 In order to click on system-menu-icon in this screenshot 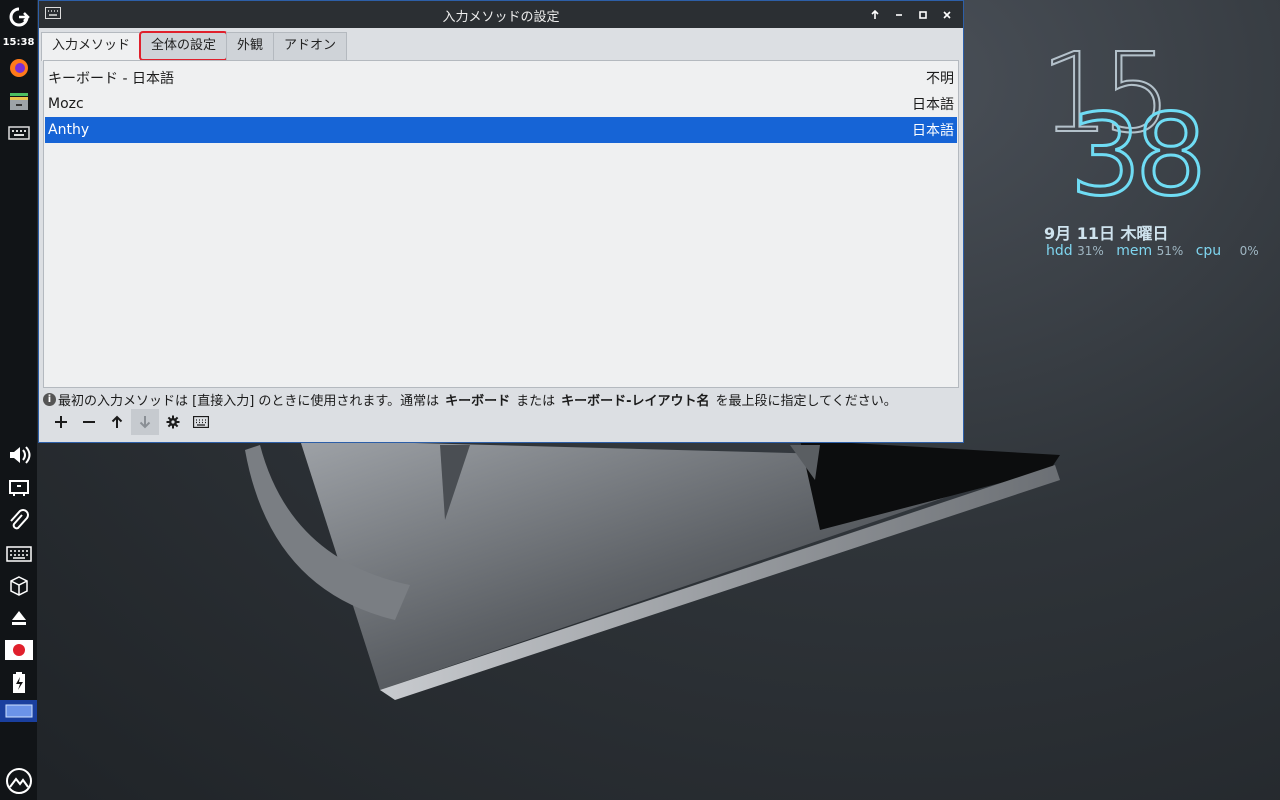, I will do `click(18, 781)`.